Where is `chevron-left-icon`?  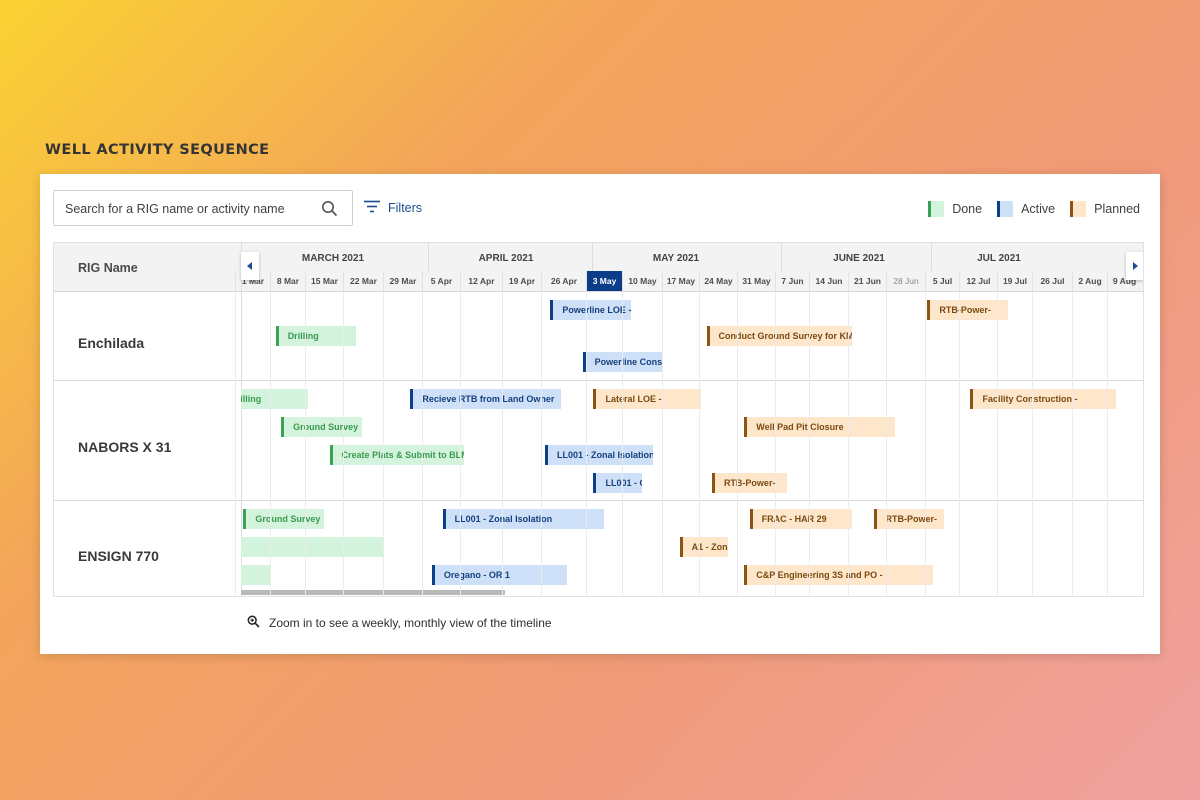 chevron-left-icon is located at coordinates (249, 266).